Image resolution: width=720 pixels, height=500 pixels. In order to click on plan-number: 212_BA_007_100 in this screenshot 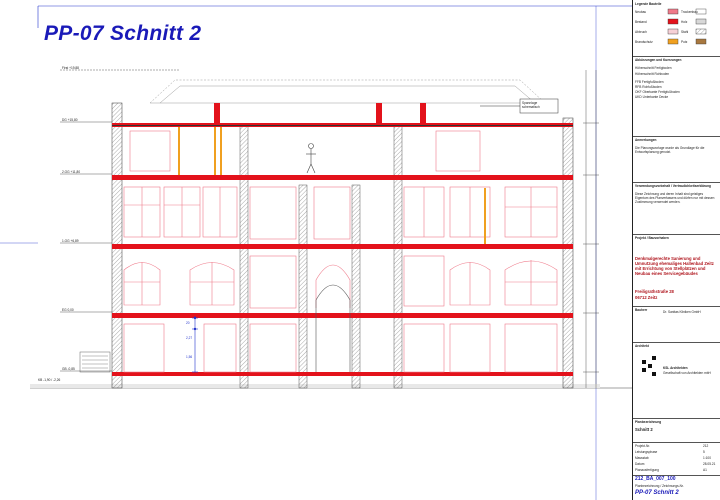, I will do `click(655, 479)`.